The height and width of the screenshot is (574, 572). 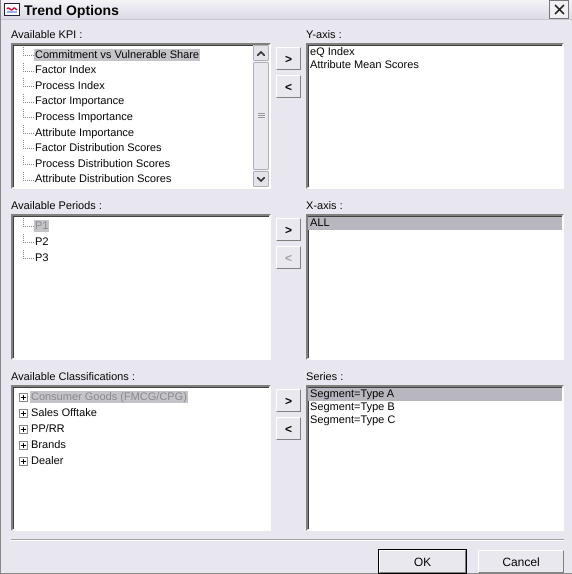 What do you see at coordinates (98, 148) in the screenshot?
I see `tree-item: Factor Distribution Scores` at bounding box center [98, 148].